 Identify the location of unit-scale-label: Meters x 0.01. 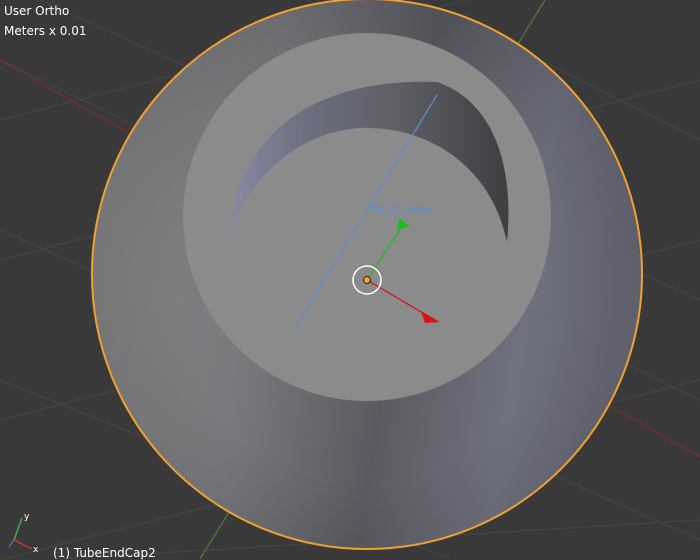
(45, 31).